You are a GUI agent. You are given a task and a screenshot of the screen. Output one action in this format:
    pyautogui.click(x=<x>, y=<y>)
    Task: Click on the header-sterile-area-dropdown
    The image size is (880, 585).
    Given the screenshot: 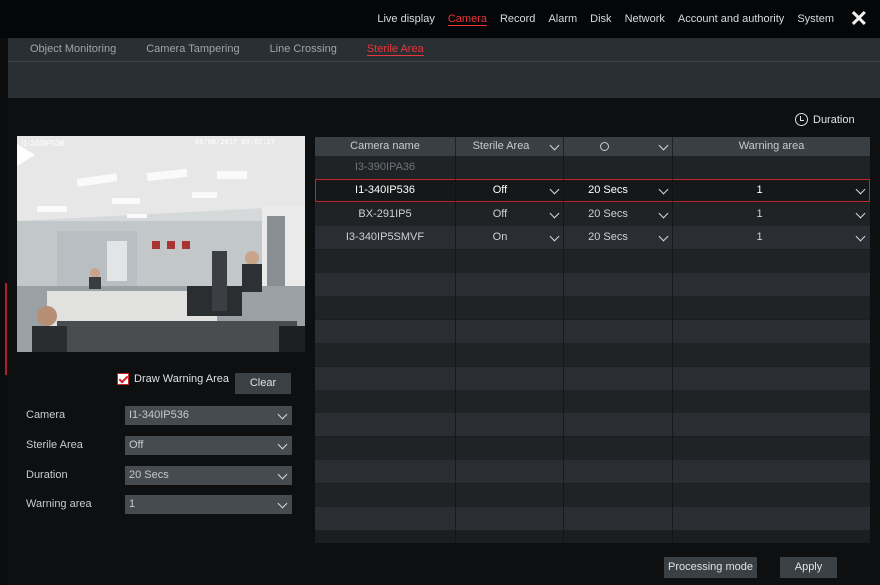 What is the action you would take?
    pyautogui.click(x=554, y=146)
    